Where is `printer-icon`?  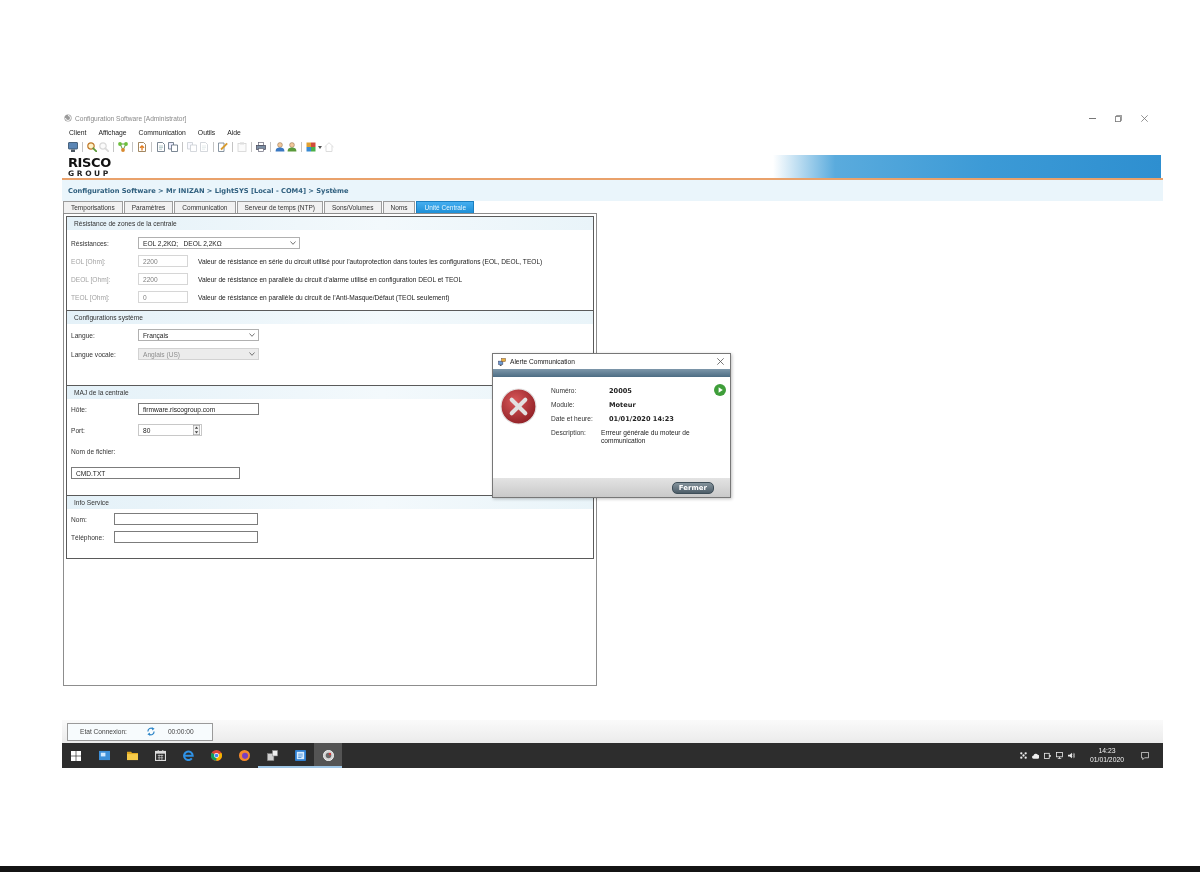
printer-icon is located at coordinates (261, 147).